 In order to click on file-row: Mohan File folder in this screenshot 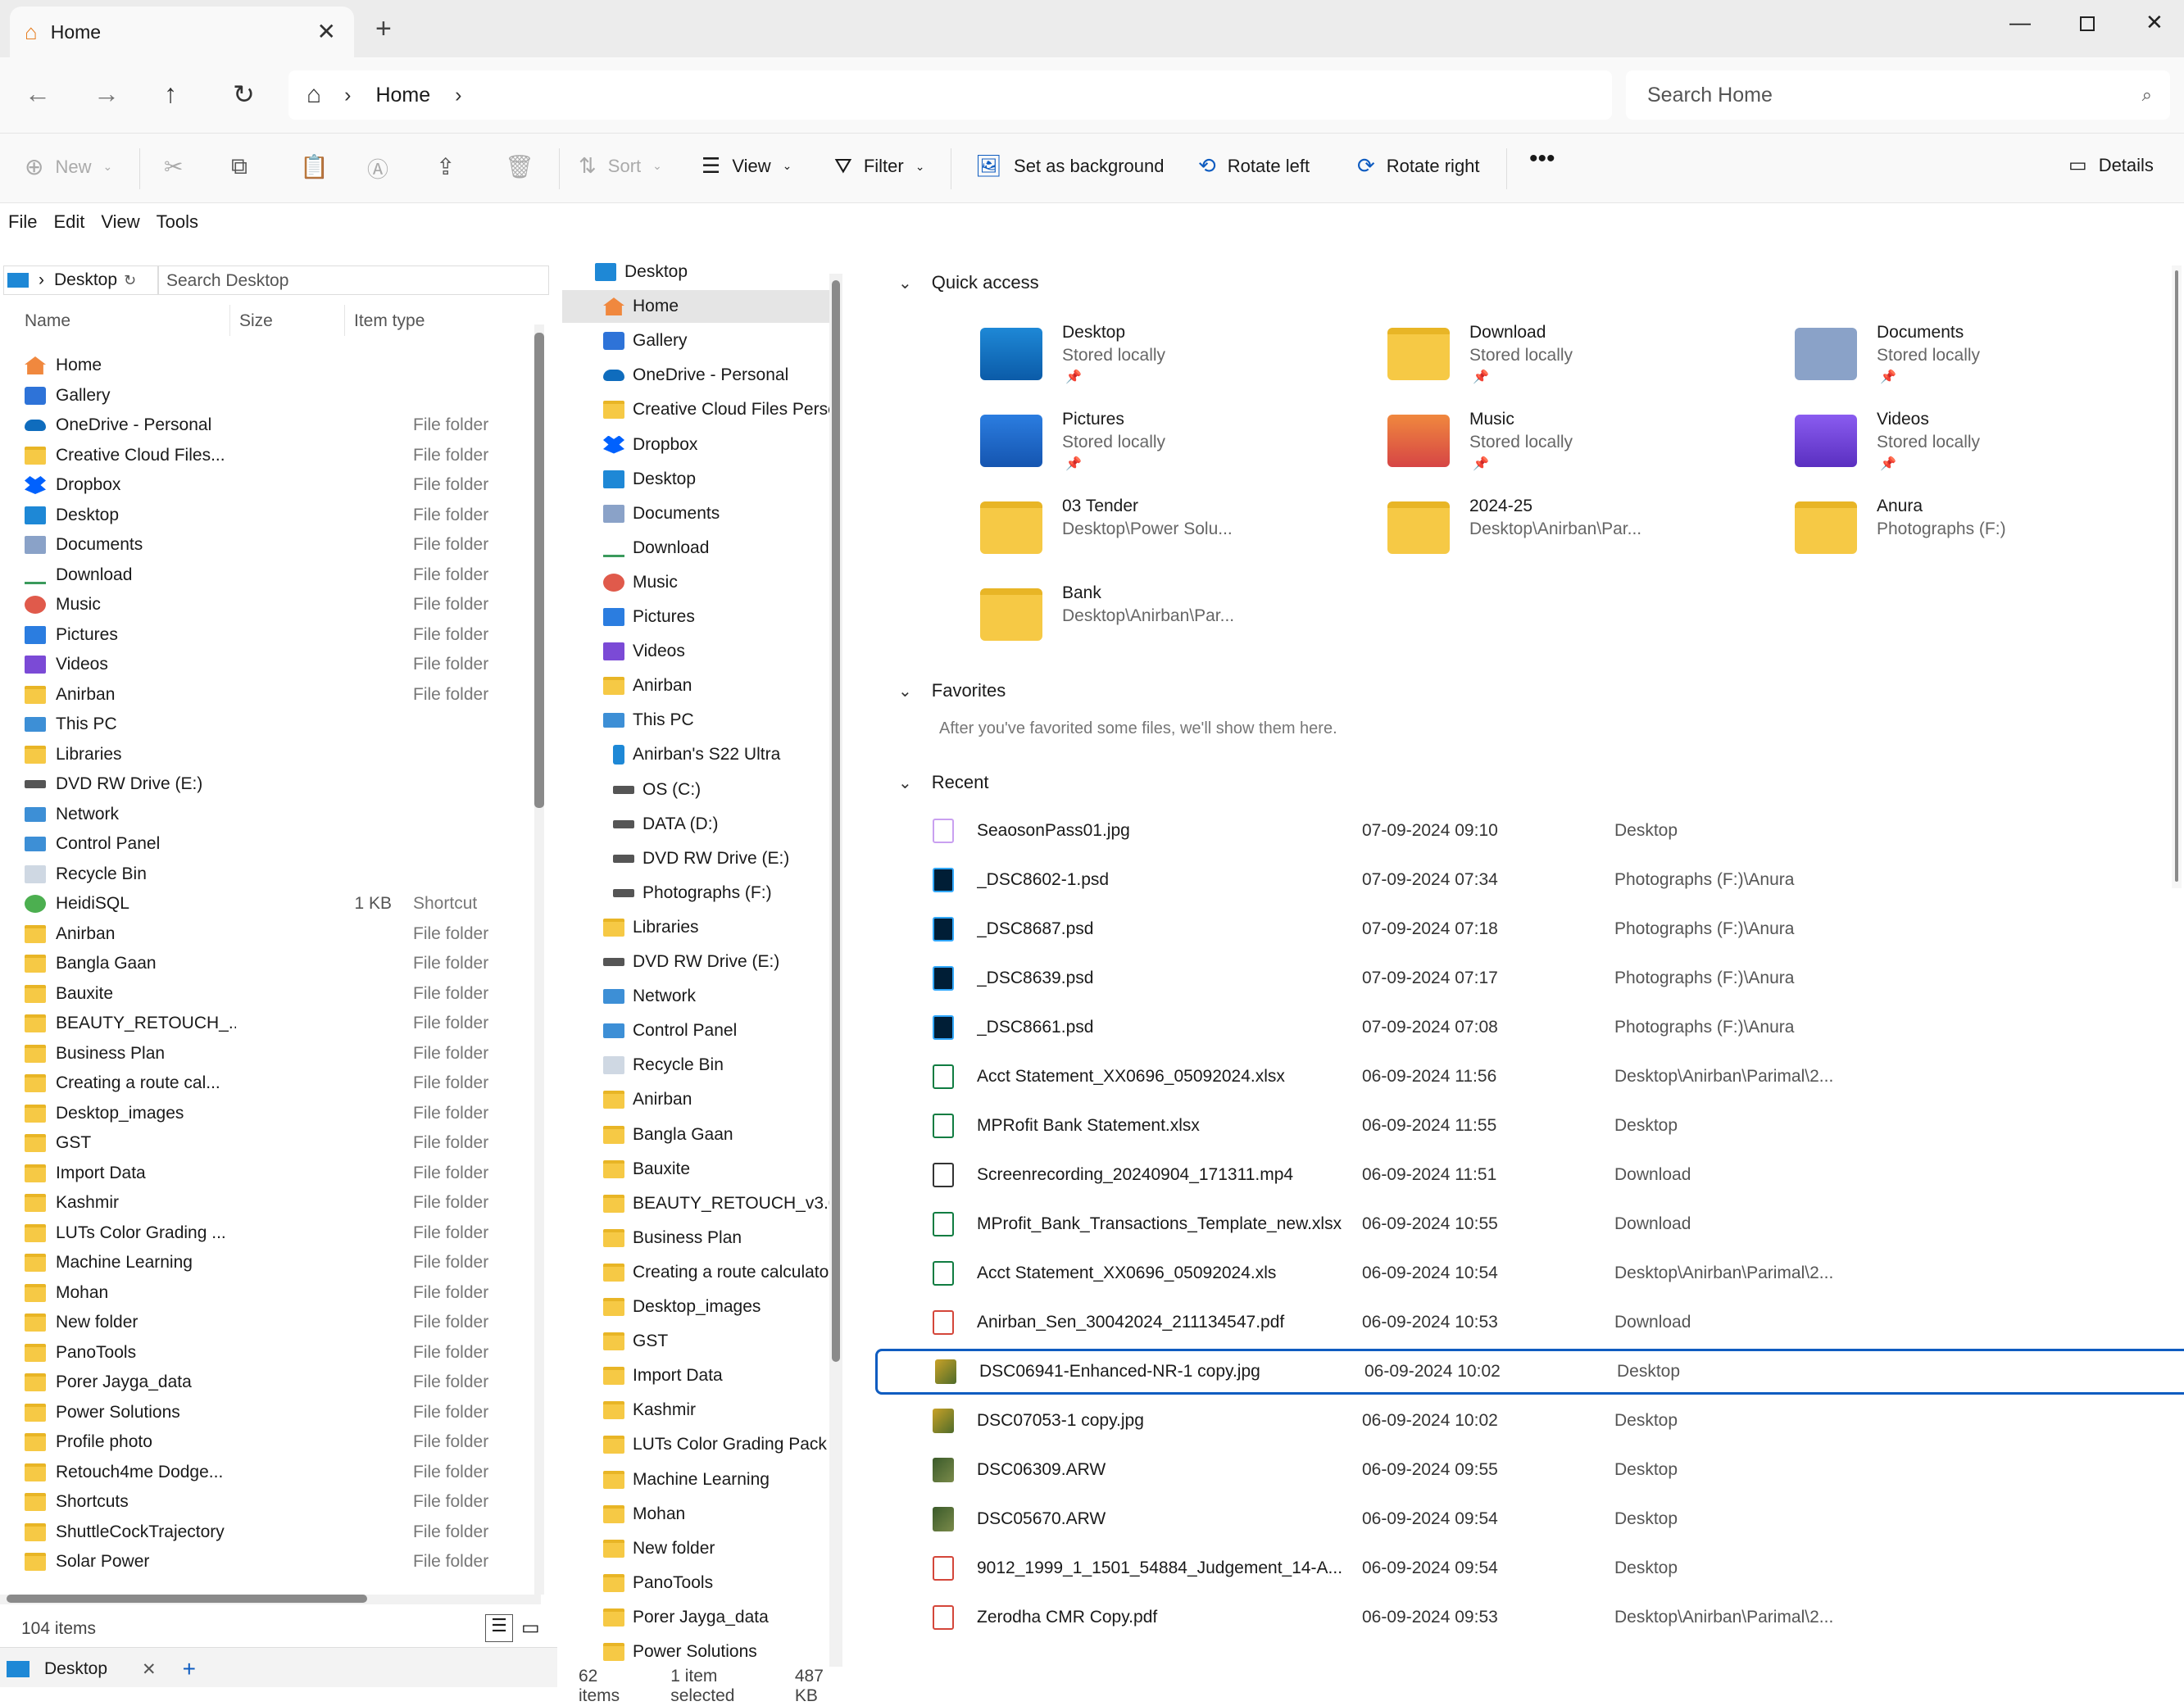, I will do `click(279, 1293)`.